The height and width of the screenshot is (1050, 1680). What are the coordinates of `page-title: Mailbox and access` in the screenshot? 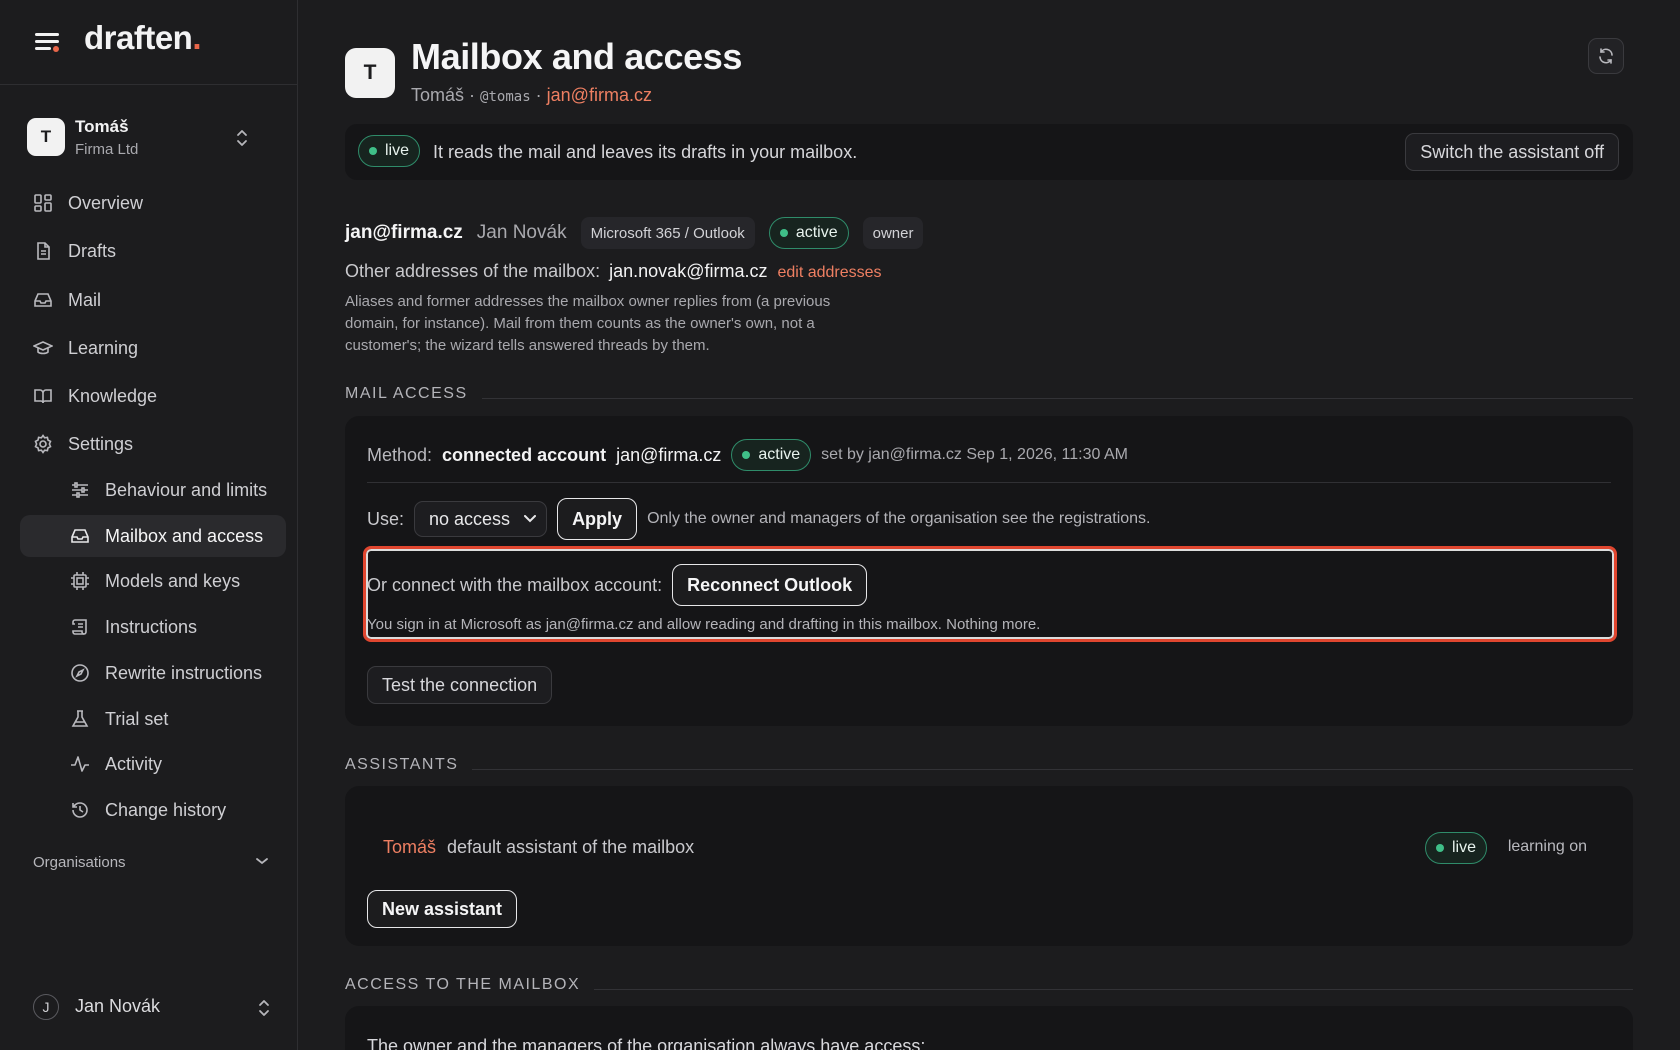 It's located at (576, 56).